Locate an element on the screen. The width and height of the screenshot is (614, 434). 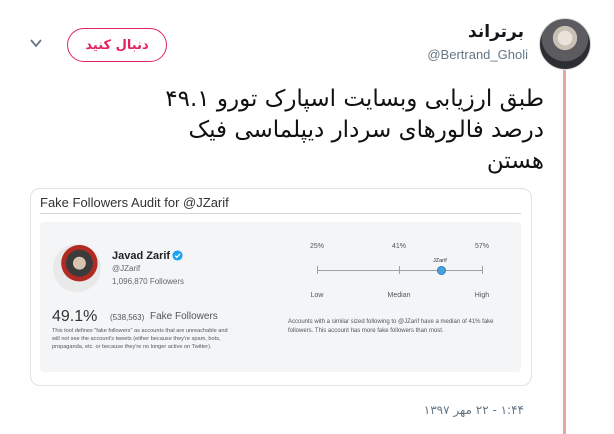
account-followers: 1,096,870 Followers is located at coordinates (148, 281).